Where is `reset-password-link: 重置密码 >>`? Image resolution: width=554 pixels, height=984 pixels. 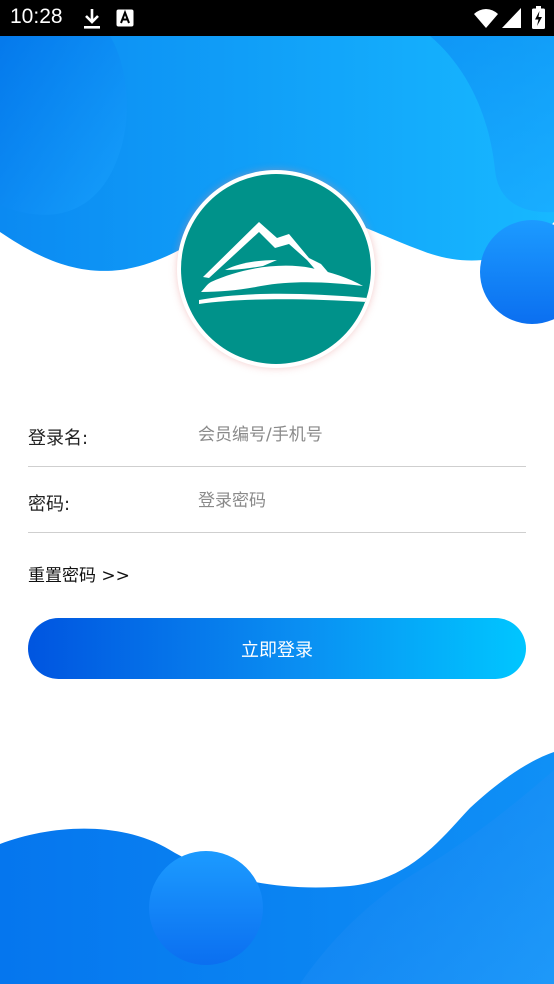 reset-password-link: 重置密码 >> is located at coordinates (79, 573).